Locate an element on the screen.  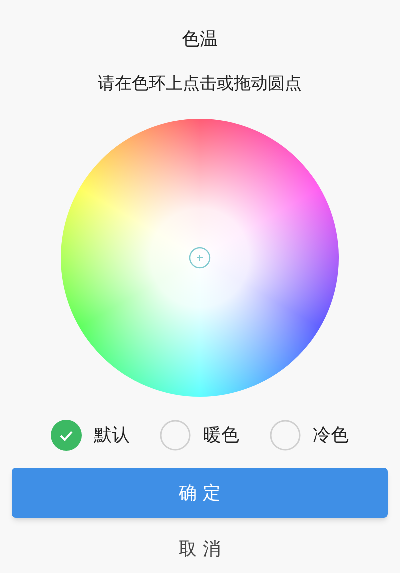
cancel-button: 取 消 is located at coordinates (200, 549).